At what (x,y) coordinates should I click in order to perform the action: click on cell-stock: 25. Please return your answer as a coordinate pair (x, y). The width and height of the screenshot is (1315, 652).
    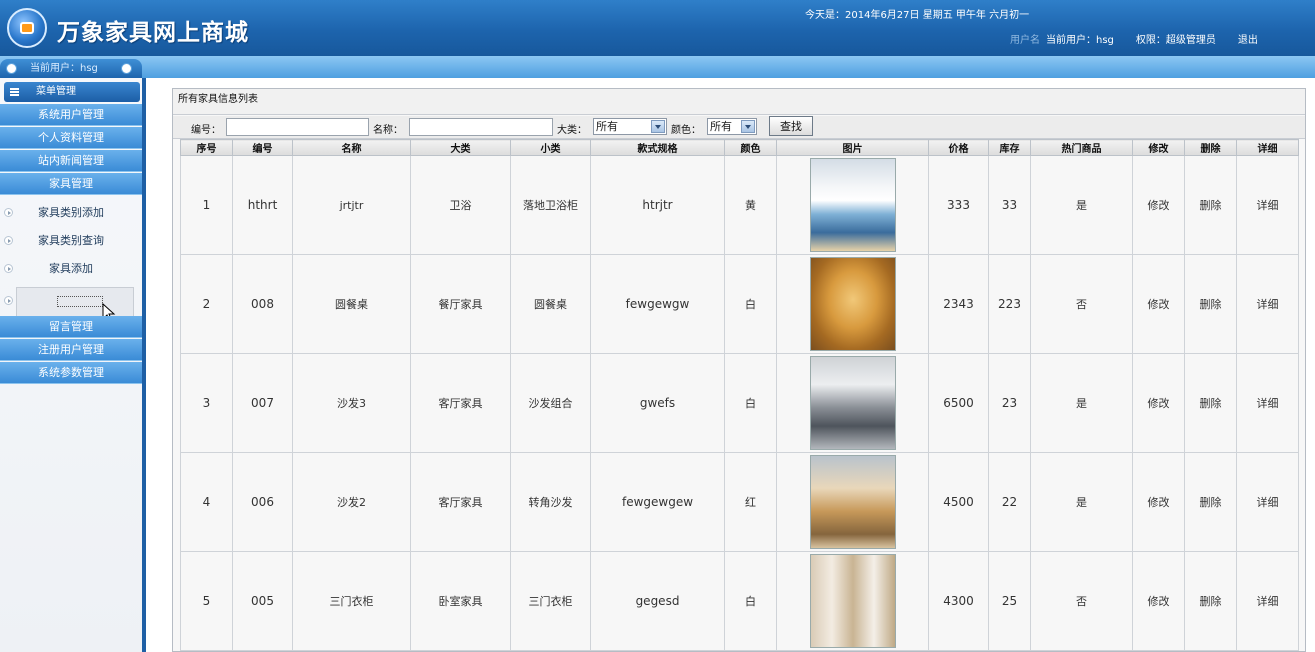
    Looking at the image, I should click on (1009, 601).